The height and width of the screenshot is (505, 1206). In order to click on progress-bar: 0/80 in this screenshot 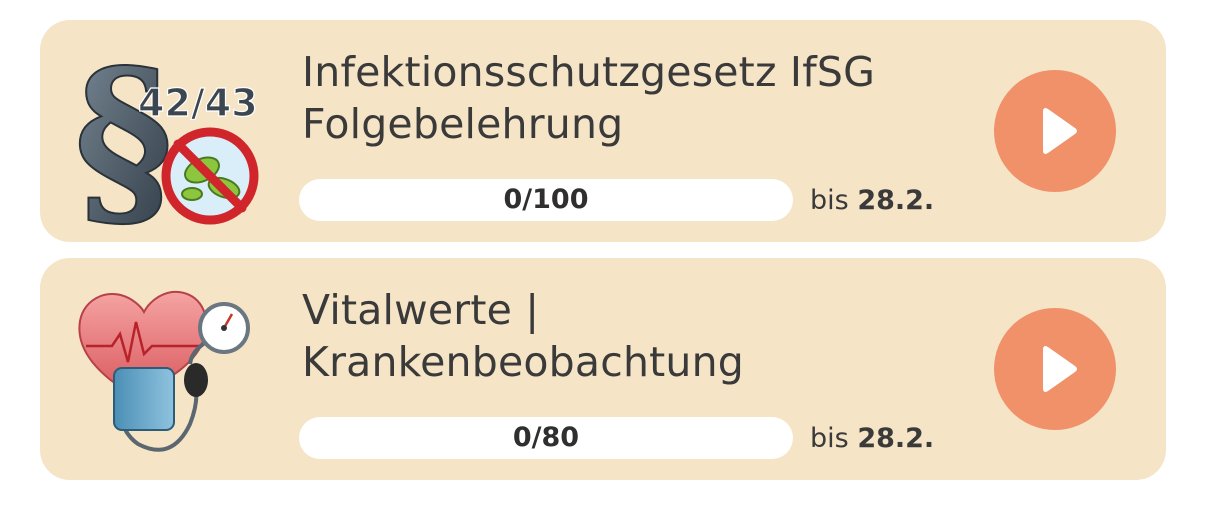, I will do `click(546, 438)`.